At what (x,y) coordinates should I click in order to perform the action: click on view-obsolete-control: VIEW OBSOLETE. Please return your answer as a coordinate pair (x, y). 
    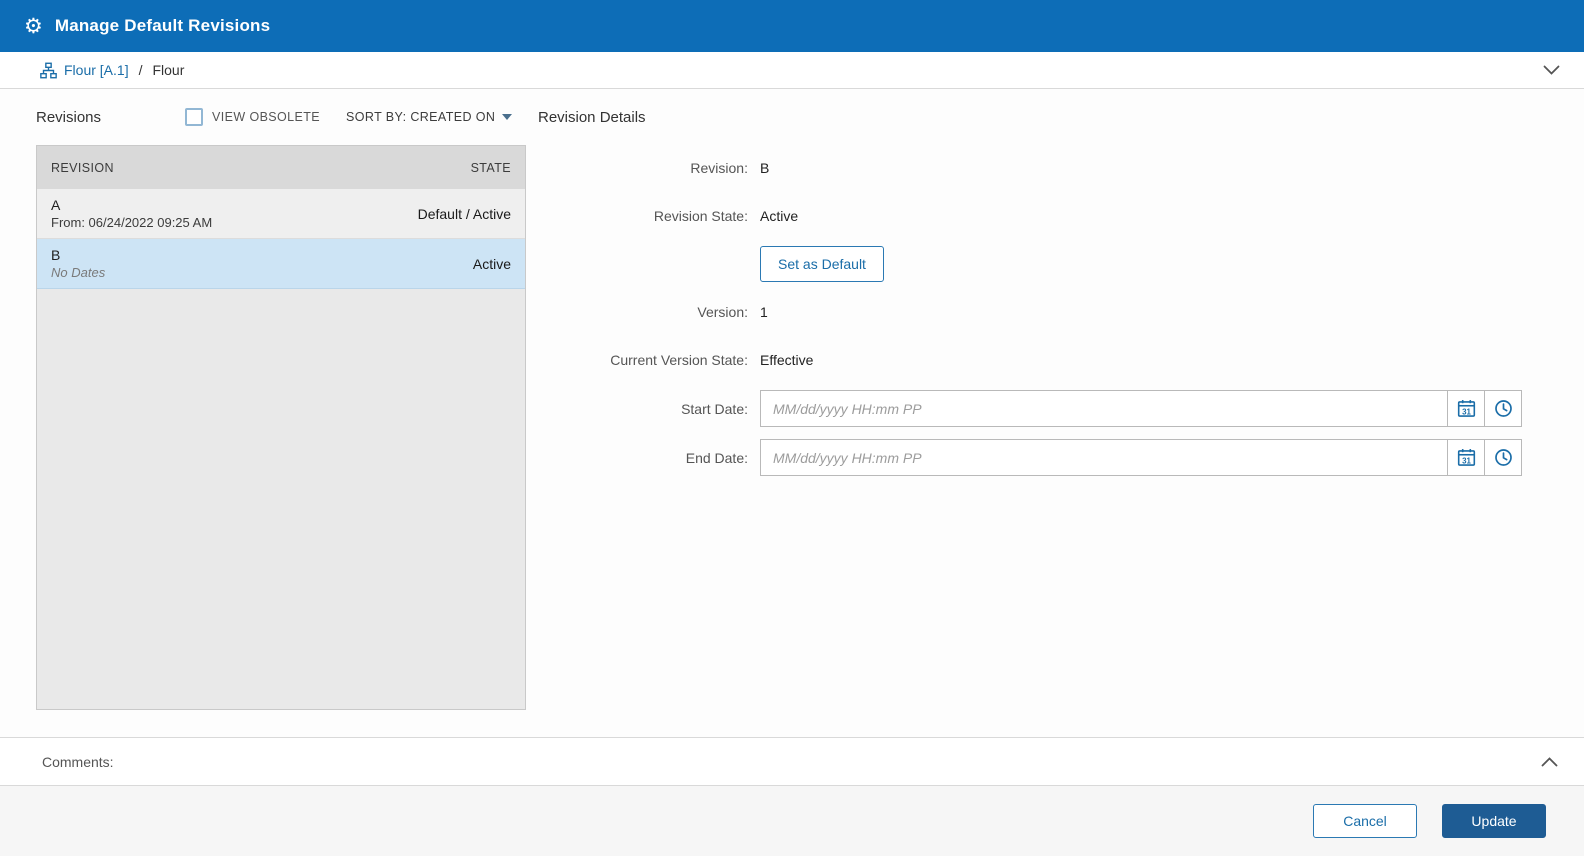
    Looking at the image, I should click on (252, 117).